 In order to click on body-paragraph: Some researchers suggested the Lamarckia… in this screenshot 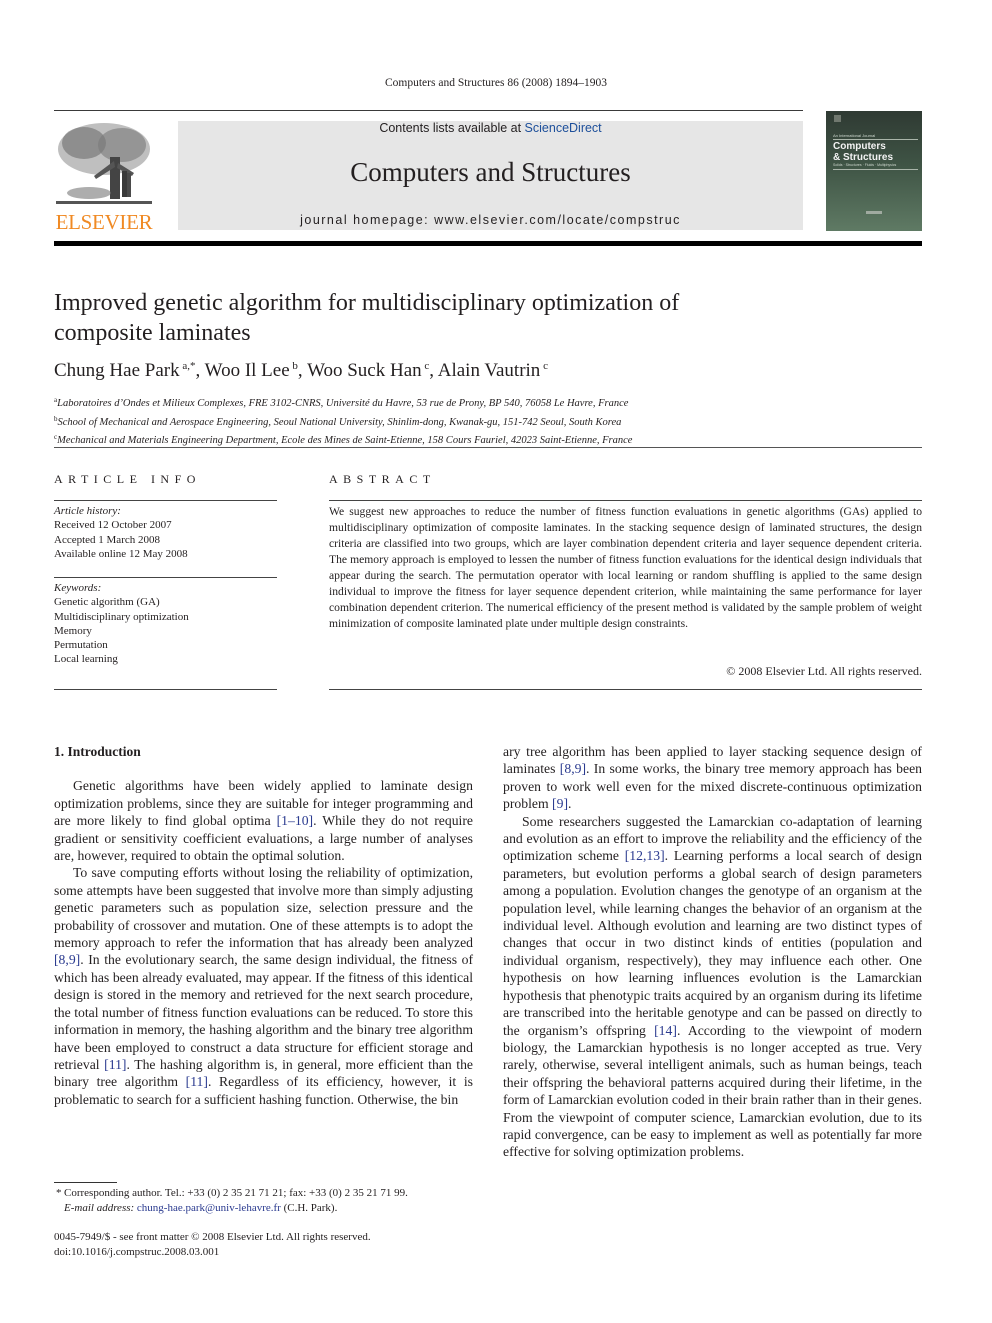, I will do `click(712, 987)`.